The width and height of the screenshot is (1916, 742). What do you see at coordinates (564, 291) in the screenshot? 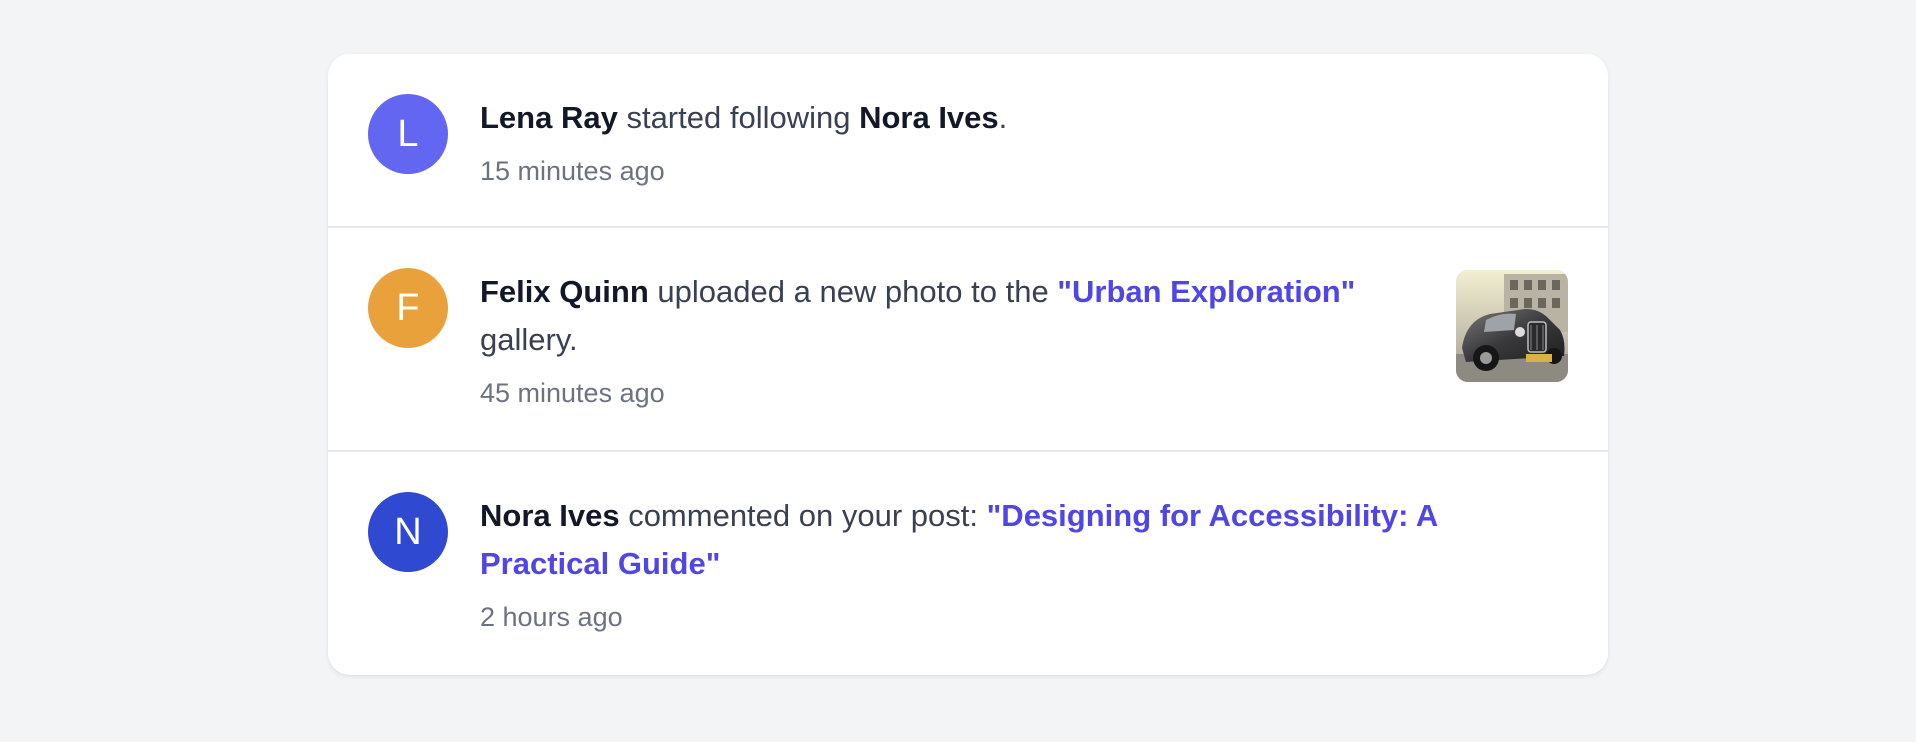
I see `actor-name: Felix Quinn` at bounding box center [564, 291].